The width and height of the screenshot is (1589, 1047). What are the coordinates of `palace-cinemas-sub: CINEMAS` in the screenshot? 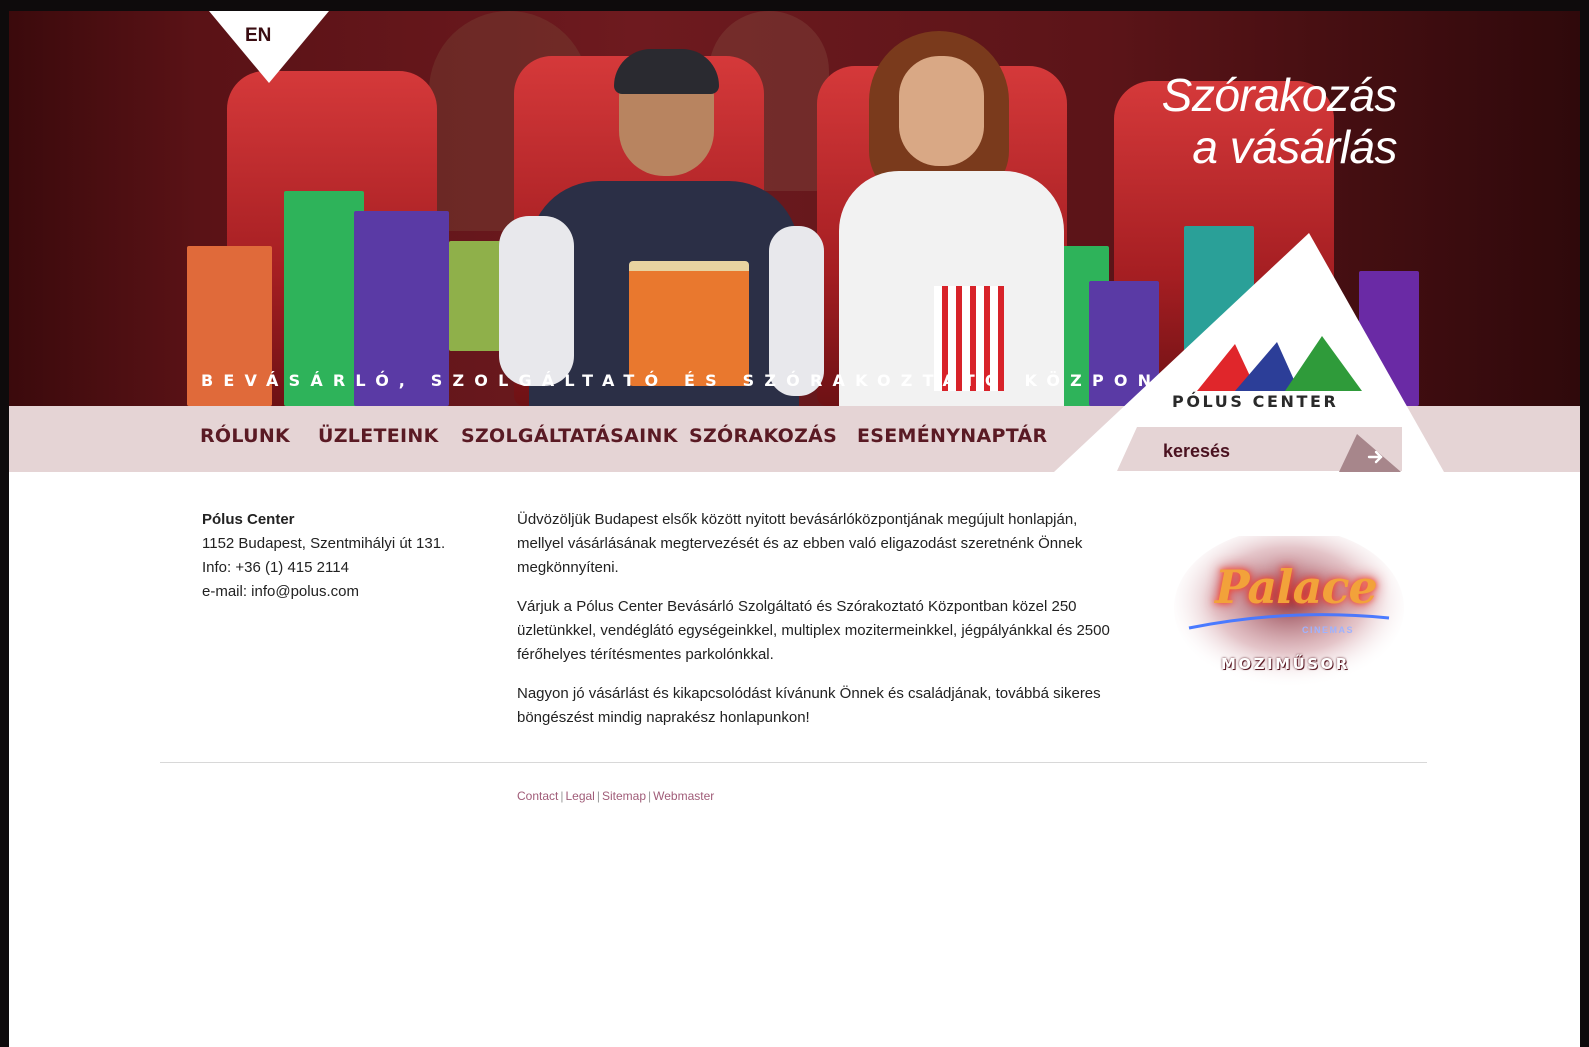 It's located at (1328, 630).